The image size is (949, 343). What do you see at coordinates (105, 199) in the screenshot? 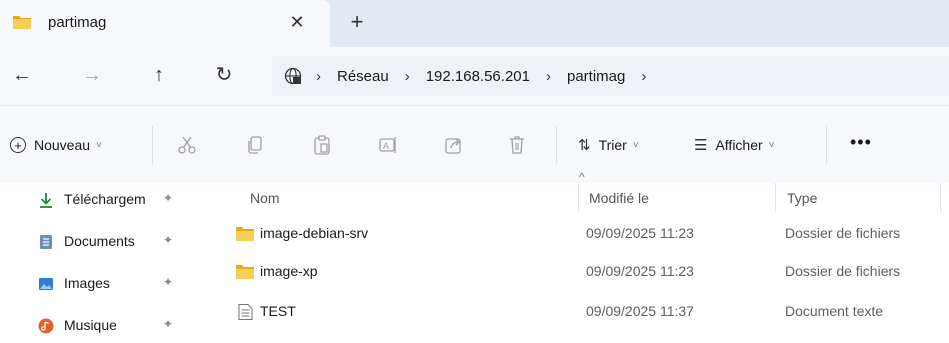
I see `sidebar-item-label: Téléchargem` at bounding box center [105, 199].